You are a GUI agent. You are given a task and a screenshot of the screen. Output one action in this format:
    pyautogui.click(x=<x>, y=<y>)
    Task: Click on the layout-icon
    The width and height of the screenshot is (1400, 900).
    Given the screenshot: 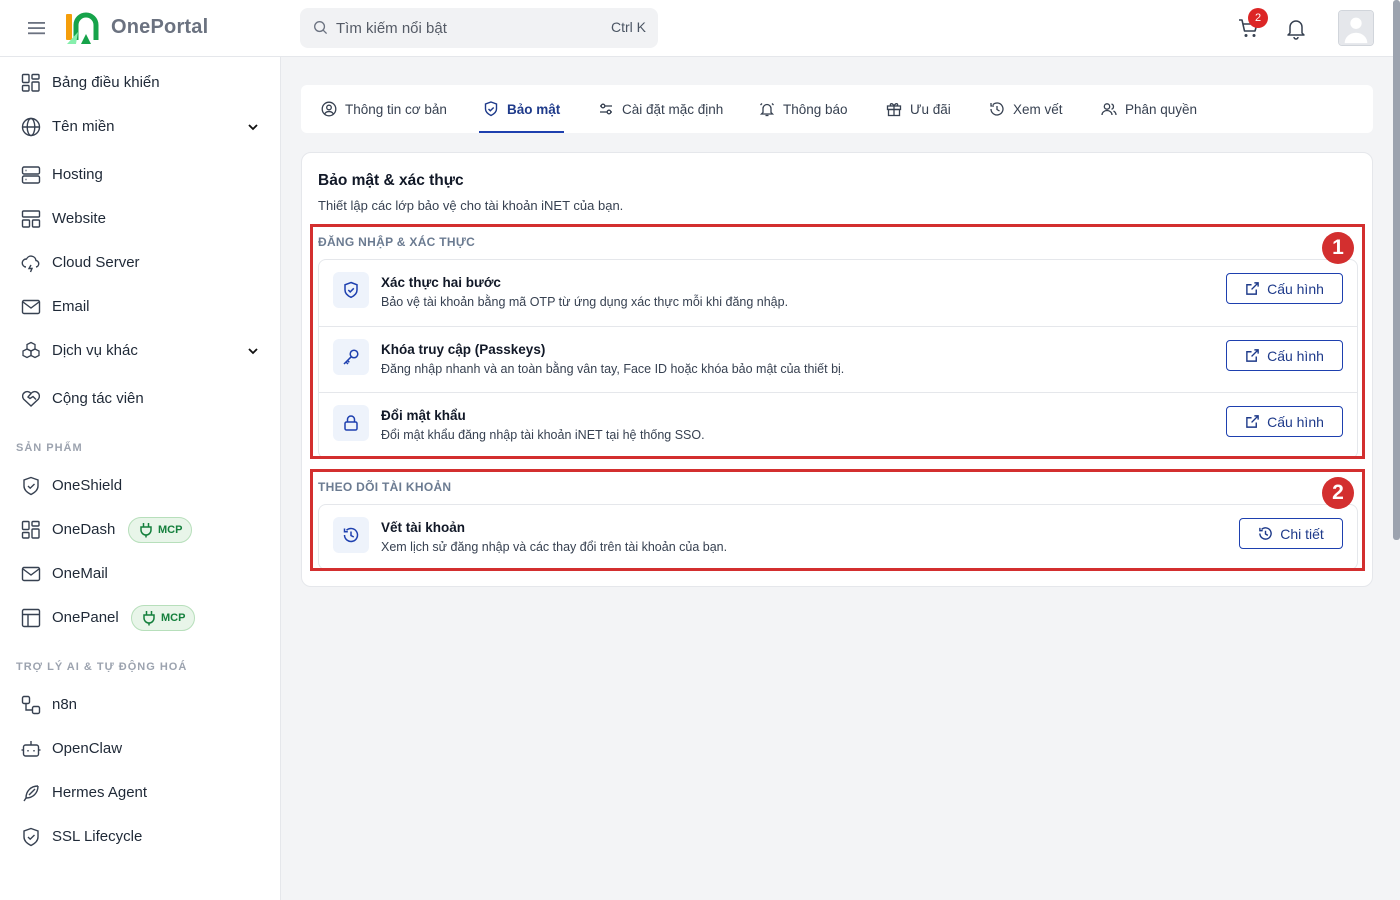 What is the action you would take?
    pyautogui.click(x=31, y=219)
    